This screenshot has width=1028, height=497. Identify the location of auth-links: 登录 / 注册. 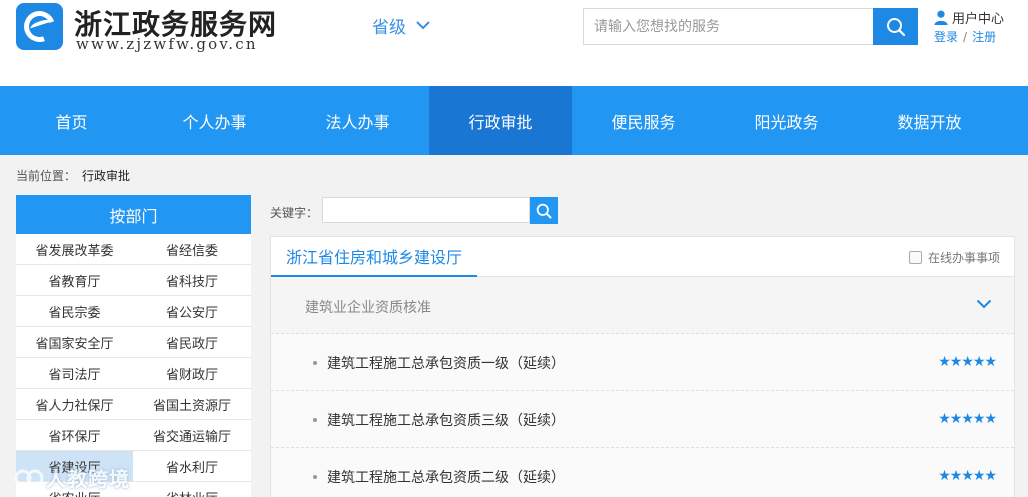
(979, 36).